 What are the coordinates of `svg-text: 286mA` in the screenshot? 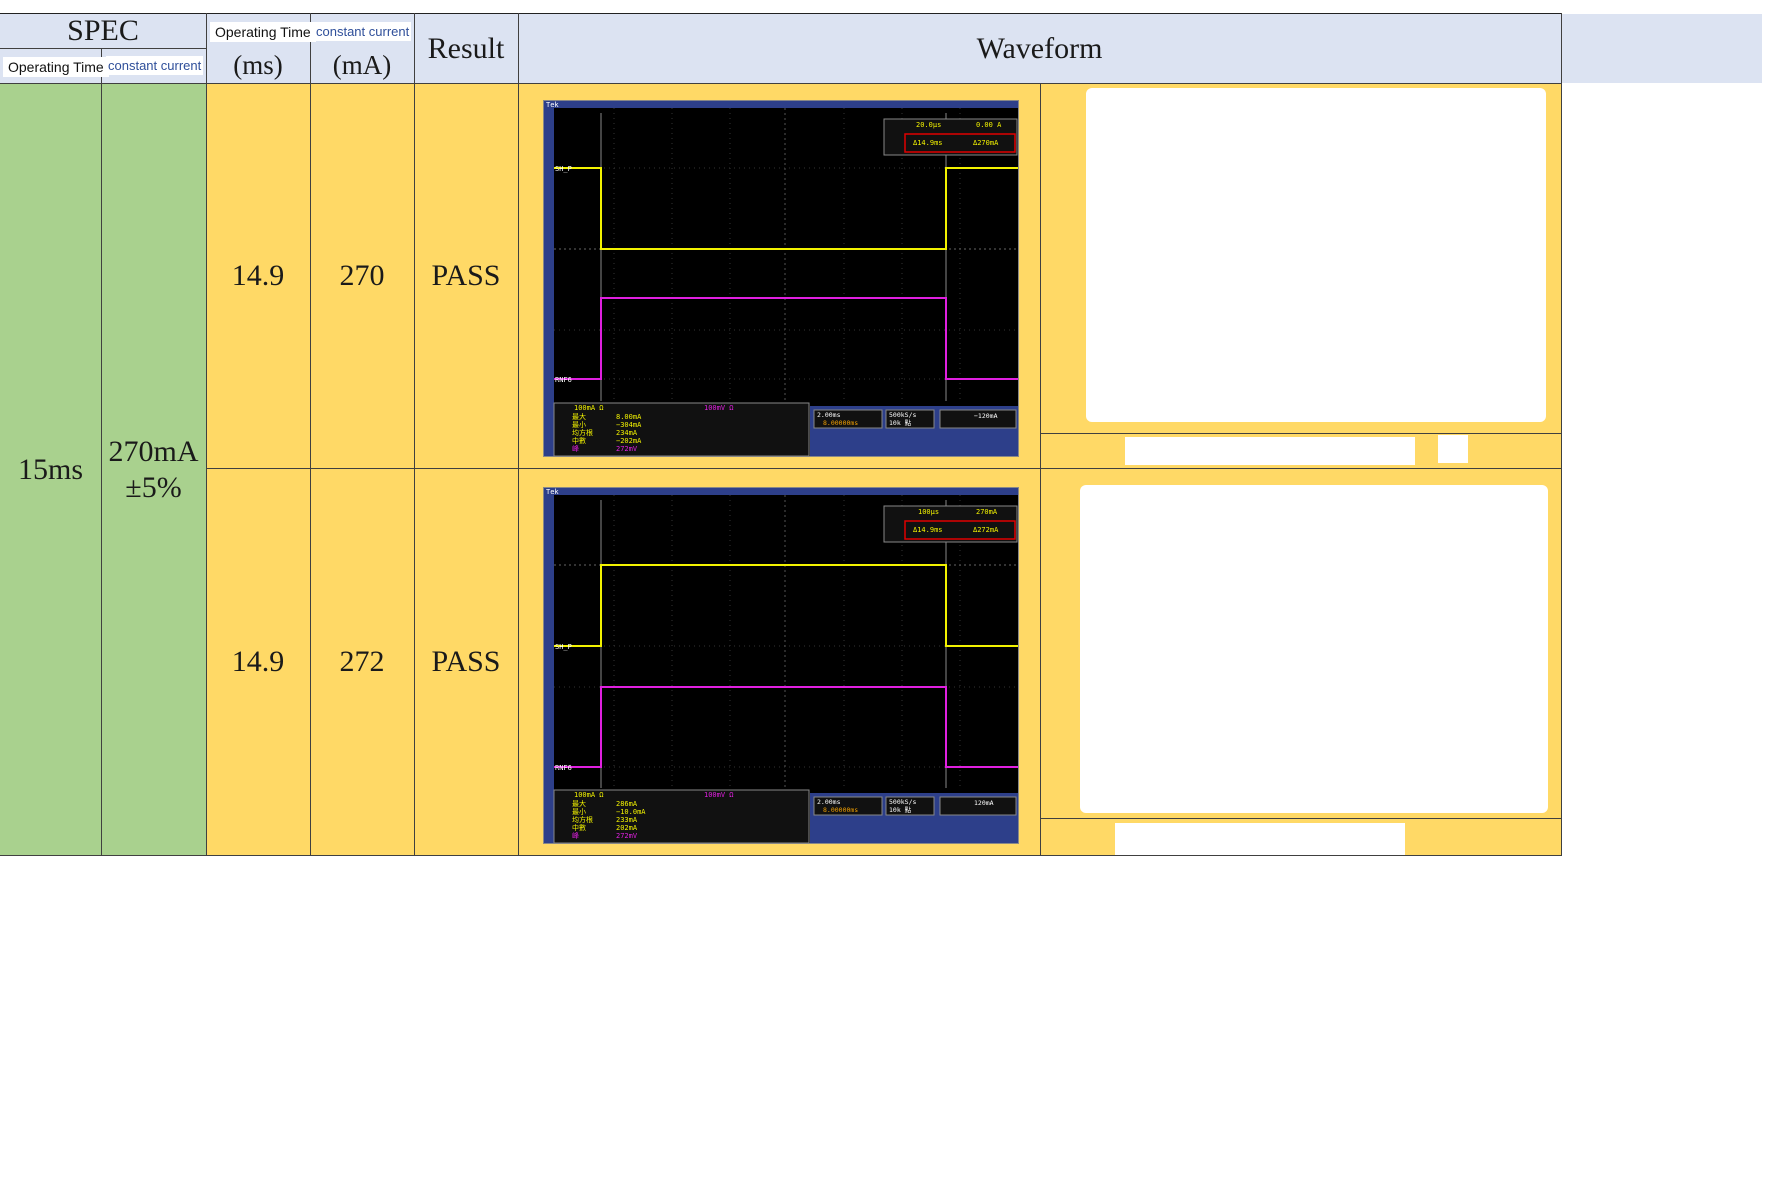 It's located at (627, 804).